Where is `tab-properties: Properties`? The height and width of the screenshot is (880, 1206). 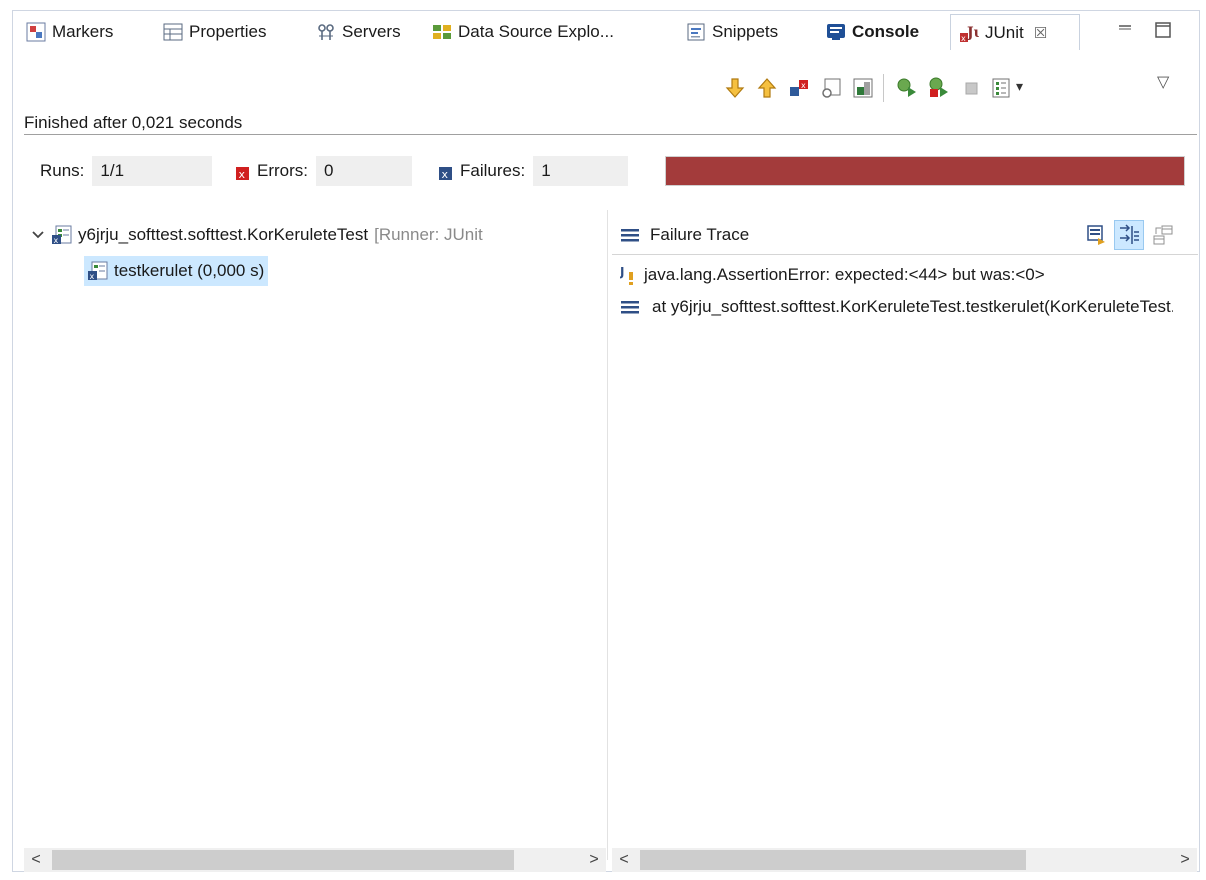 tab-properties: Properties is located at coordinates (214, 32).